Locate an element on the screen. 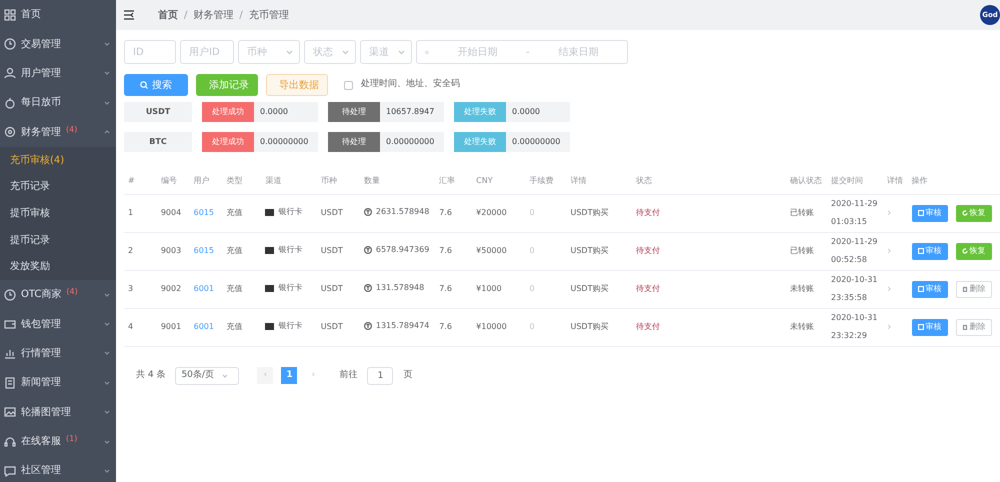 The image size is (1000, 482). column-header: 操作 is located at coordinates (954, 181).